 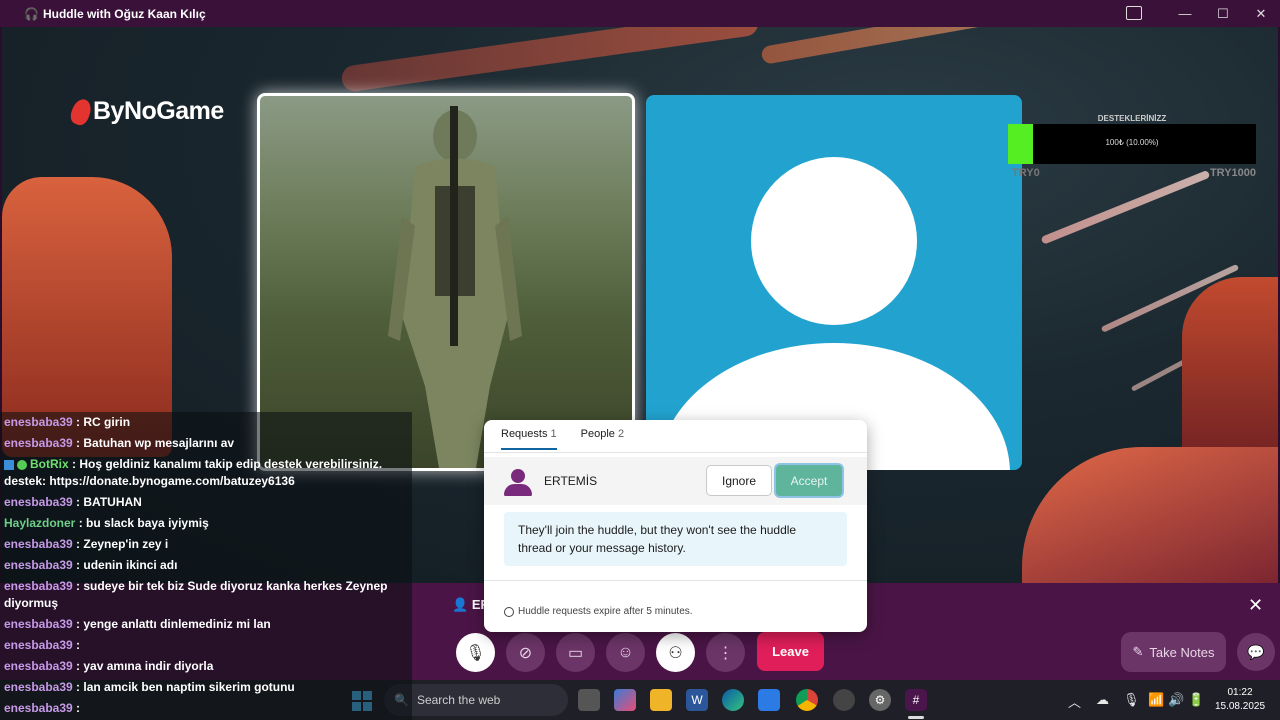 What do you see at coordinates (206, 708) in the screenshot?
I see `chat-message: enesbaba39 :` at bounding box center [206, 708].